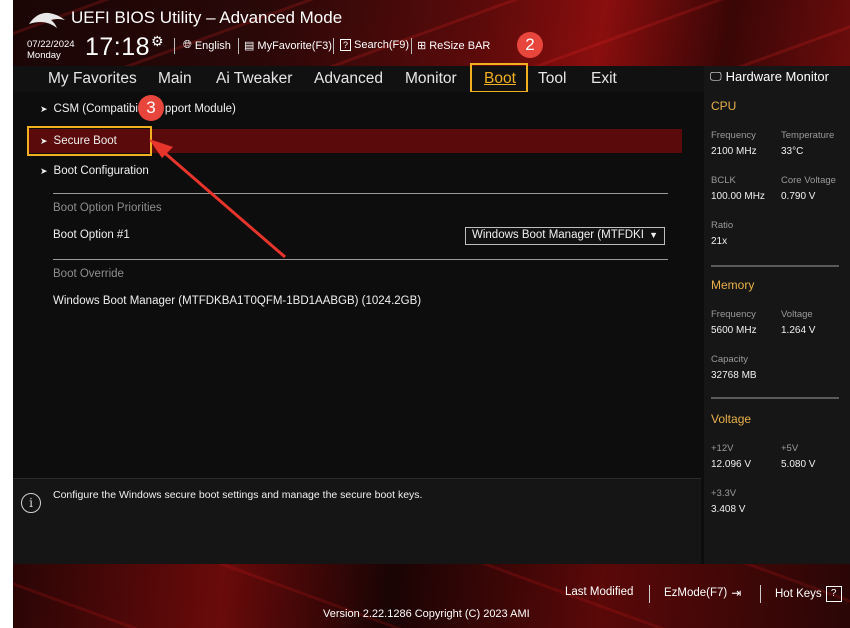  I want to click on day-text: Monday, so click(44, 55).